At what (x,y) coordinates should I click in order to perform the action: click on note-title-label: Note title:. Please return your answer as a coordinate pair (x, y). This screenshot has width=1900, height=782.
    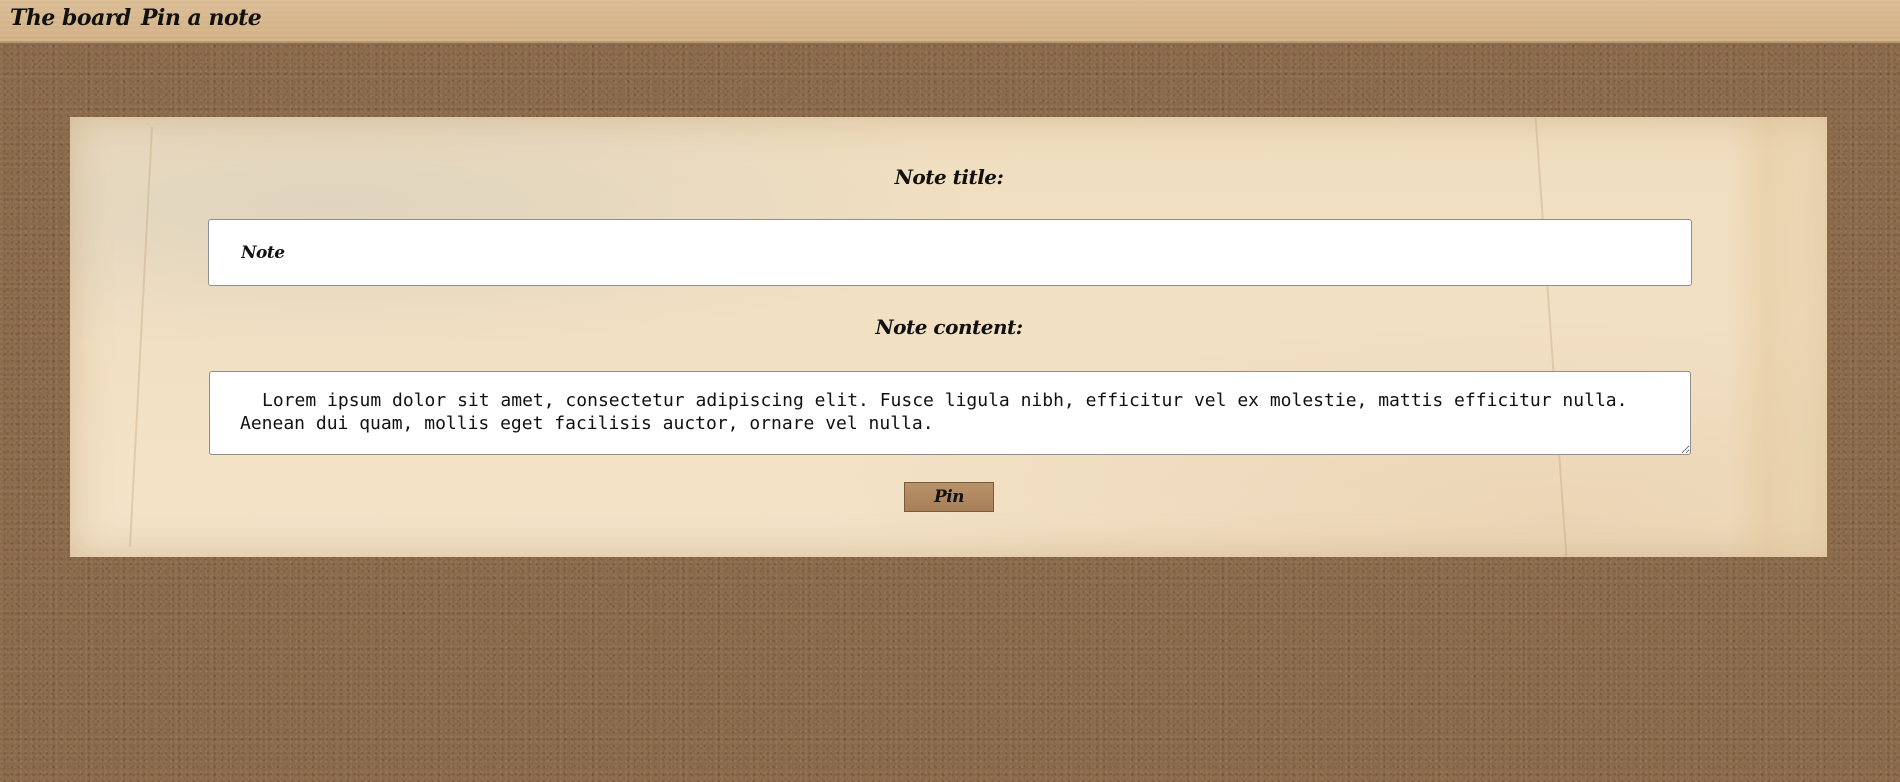
    Looking at the image, I should click on (949, 177).